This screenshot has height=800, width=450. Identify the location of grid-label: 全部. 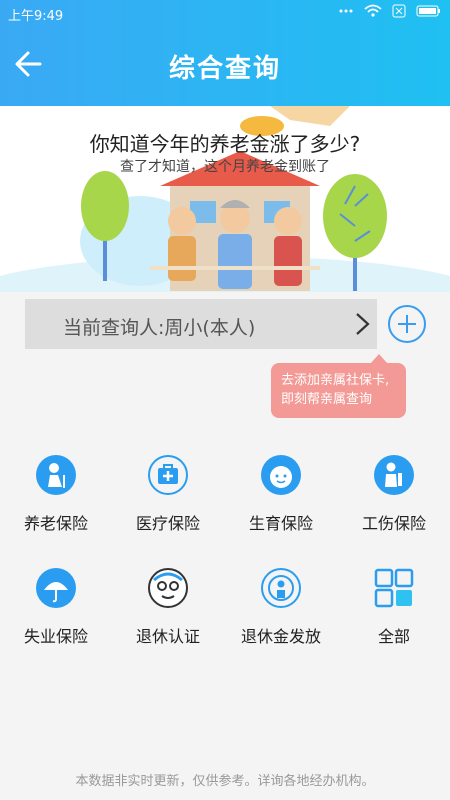
(393, 636).